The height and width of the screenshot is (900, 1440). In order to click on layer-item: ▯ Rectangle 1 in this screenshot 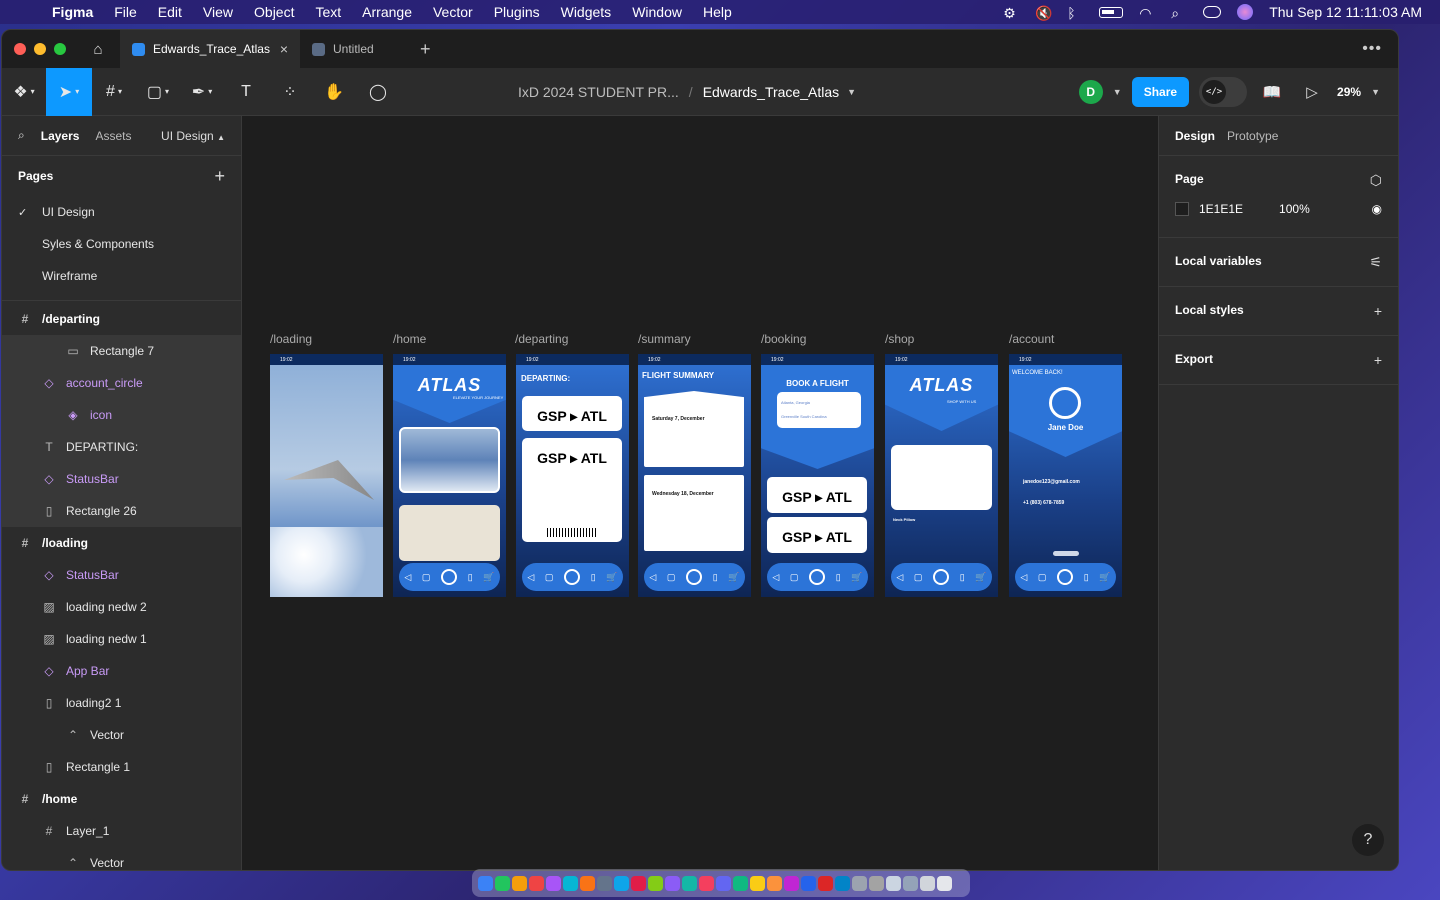, I will do `click(121, 767)`.